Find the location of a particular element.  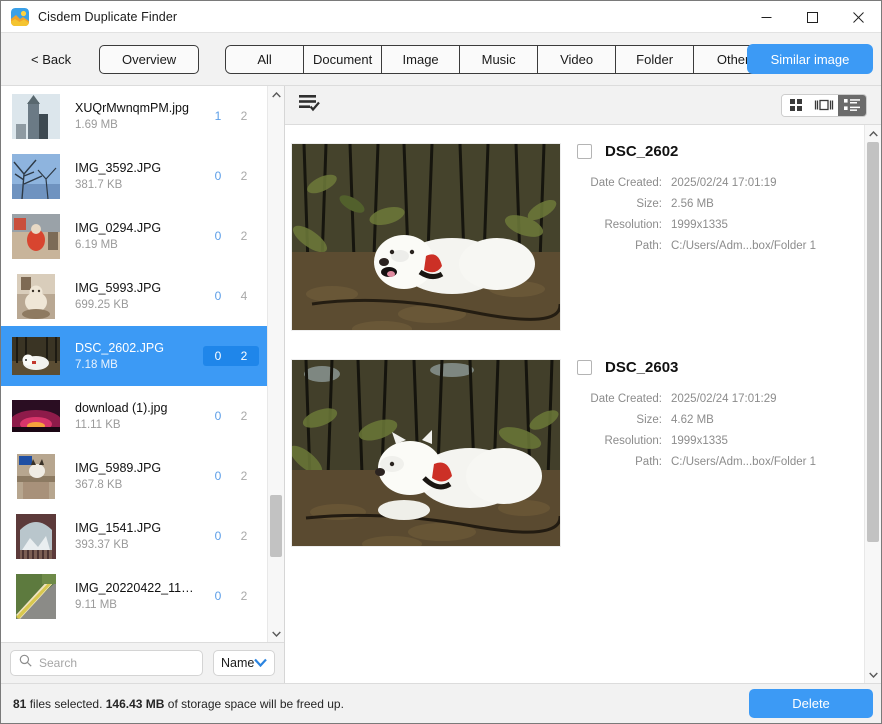

maximize-button is located at coordinates (812, 17).